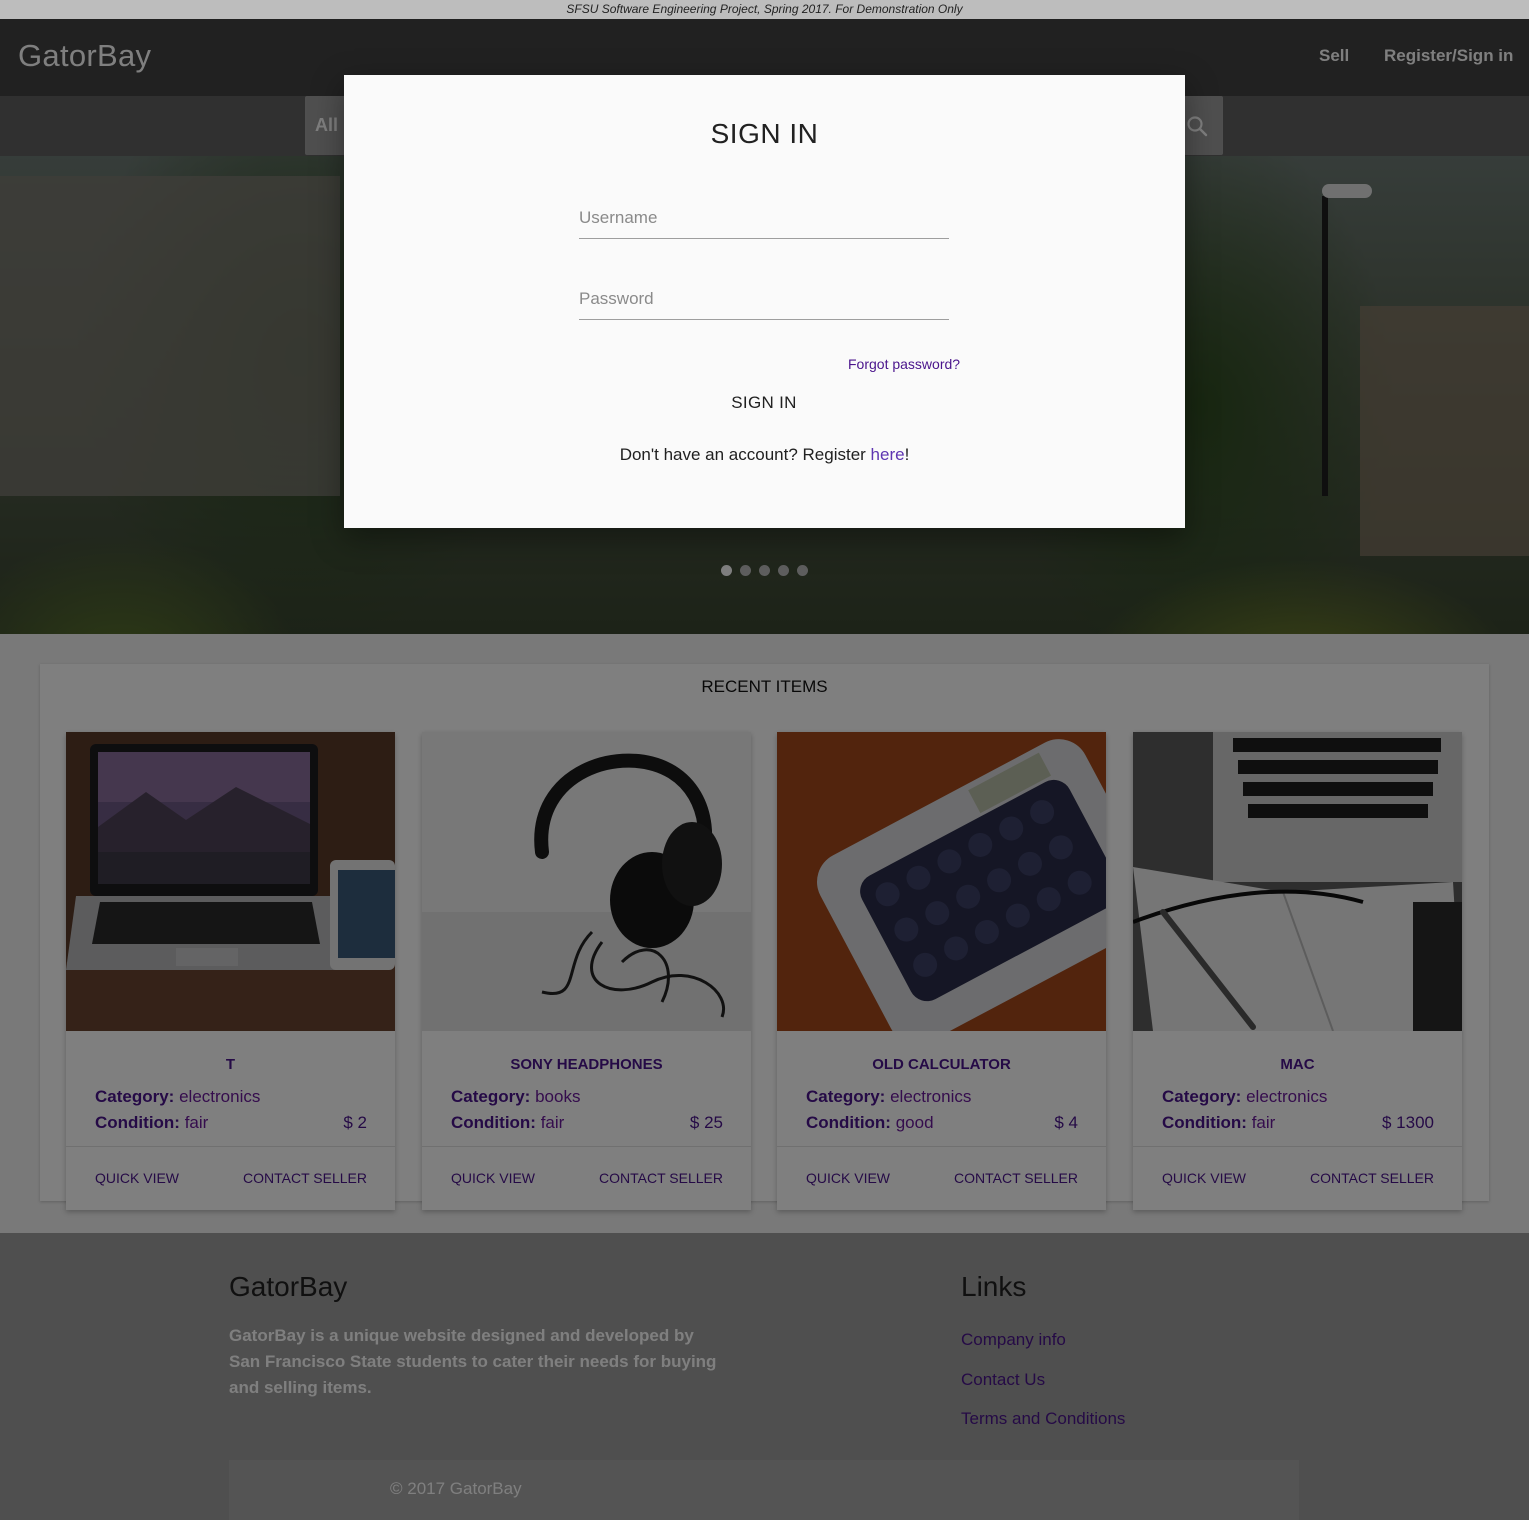 This screenshot has height=1520, width=1529. Describe the element at coordinates (764, 403) in the screenshot. I see `signin-button: SIGN IN` at that location.